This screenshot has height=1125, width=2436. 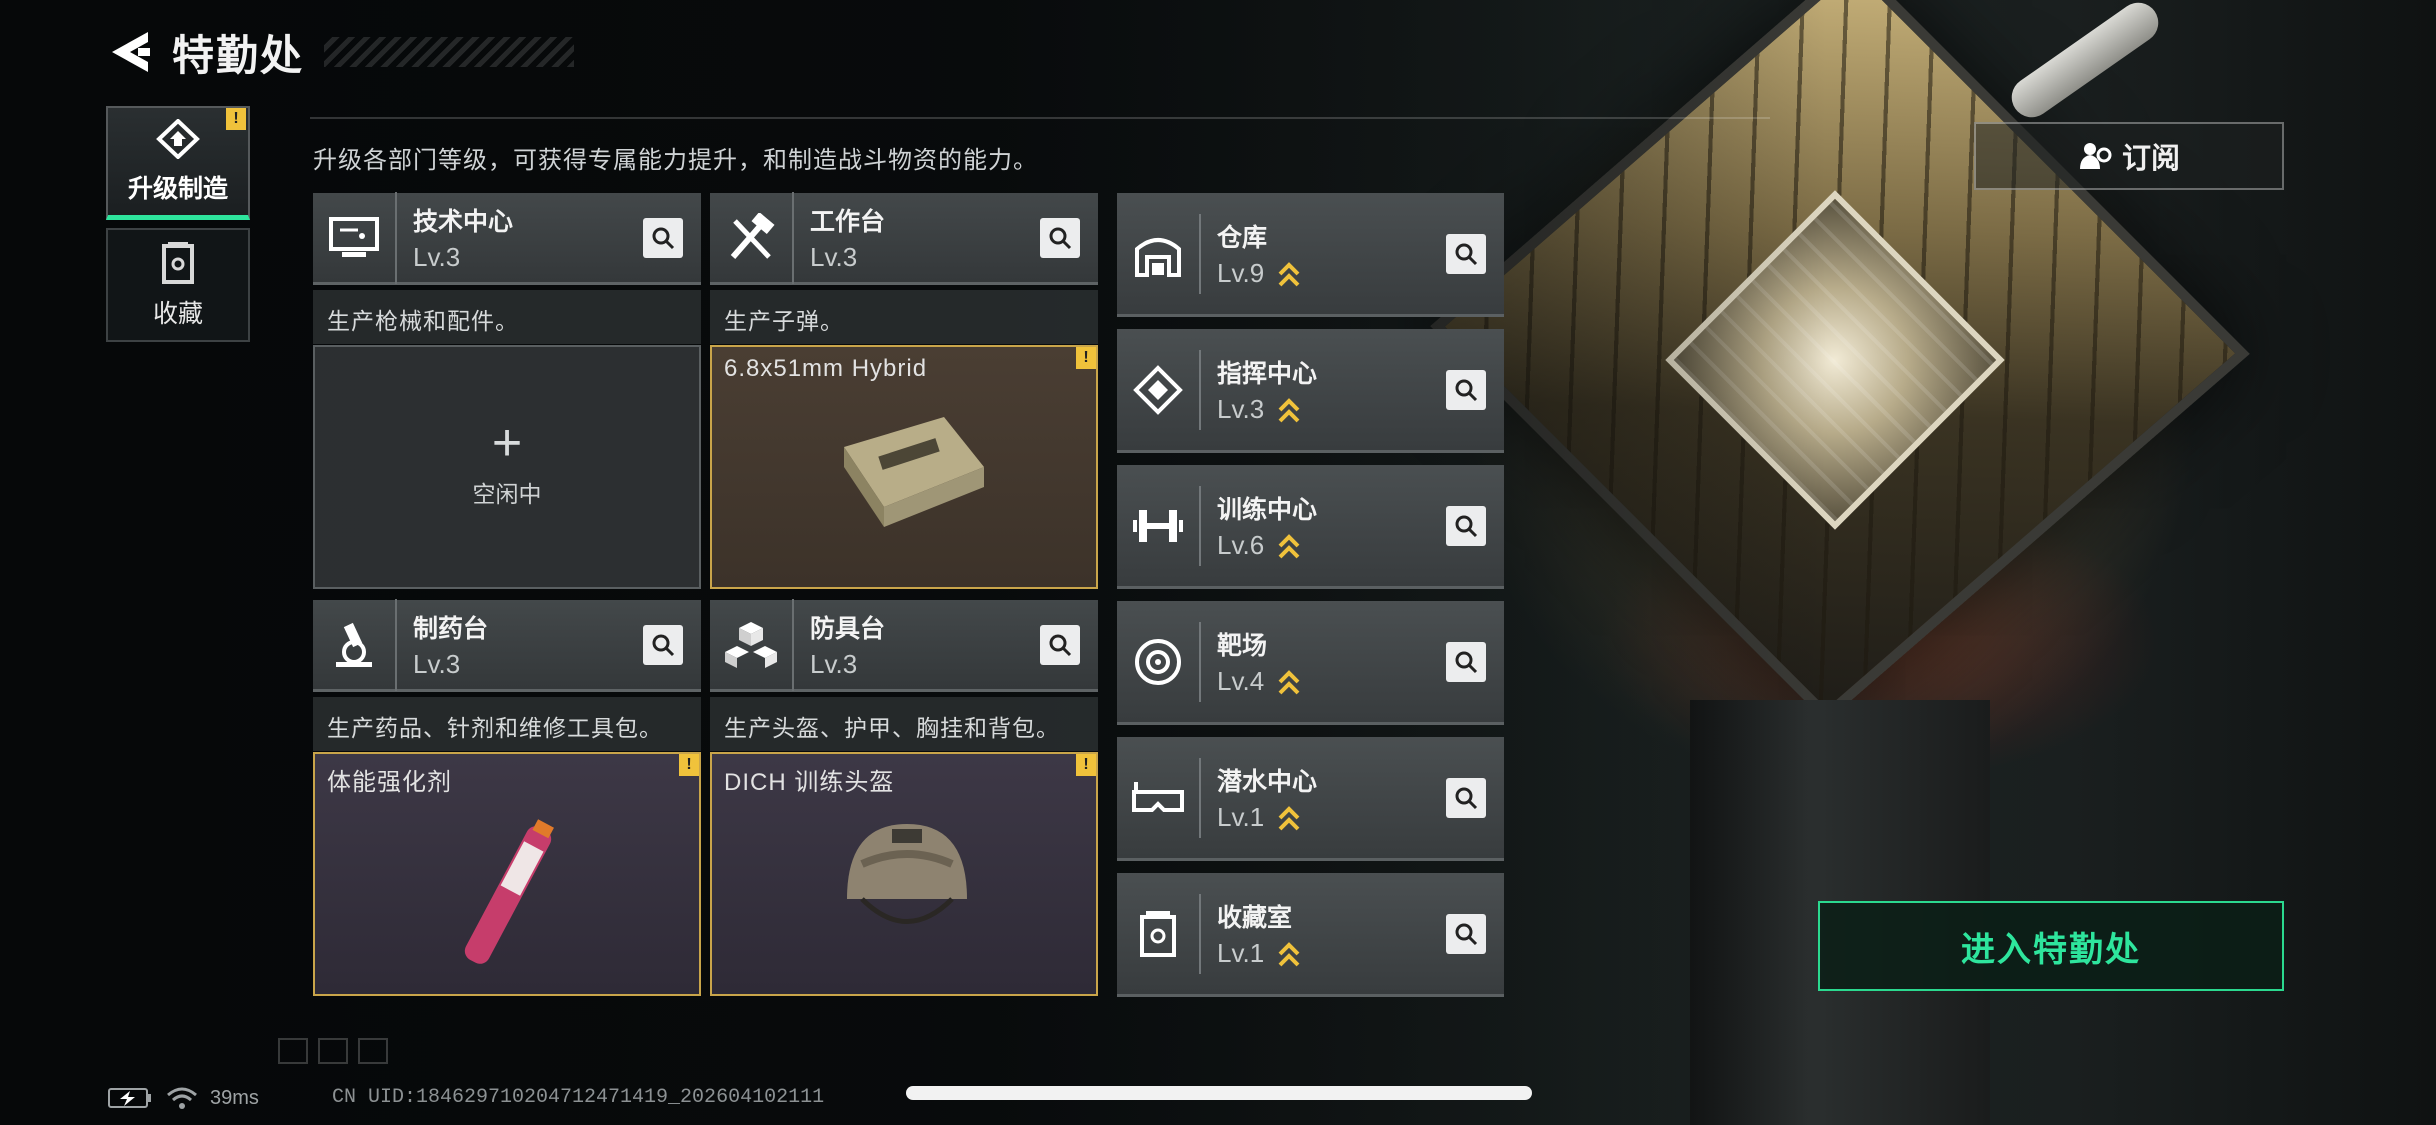 I want to click on enter-special-ops-button: 进入特勤处, so click(x=2051, y=946).